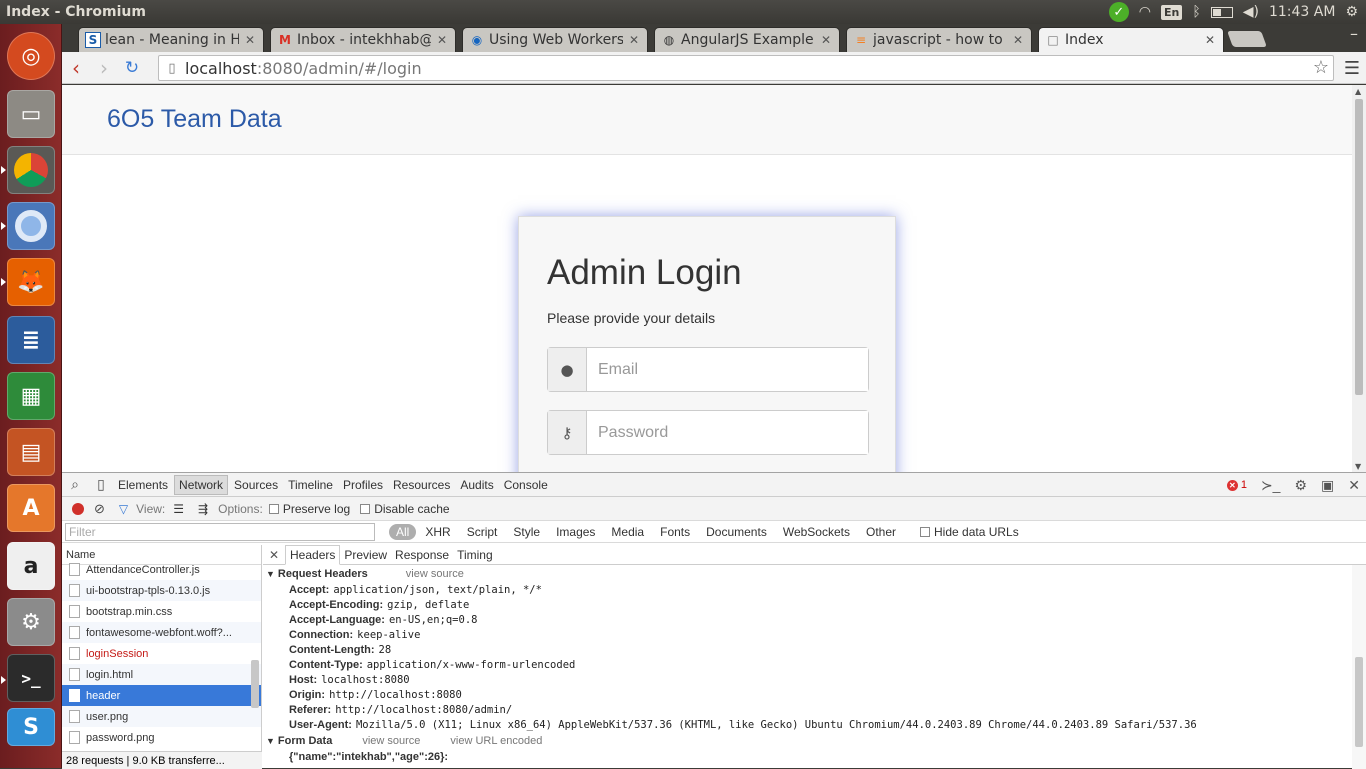 This screenshot has width=1366, height=769. What do you see at coordinates (31, 114) in the screenshot?
I see `files-icon: ▭` at bounding box center [31, 114].